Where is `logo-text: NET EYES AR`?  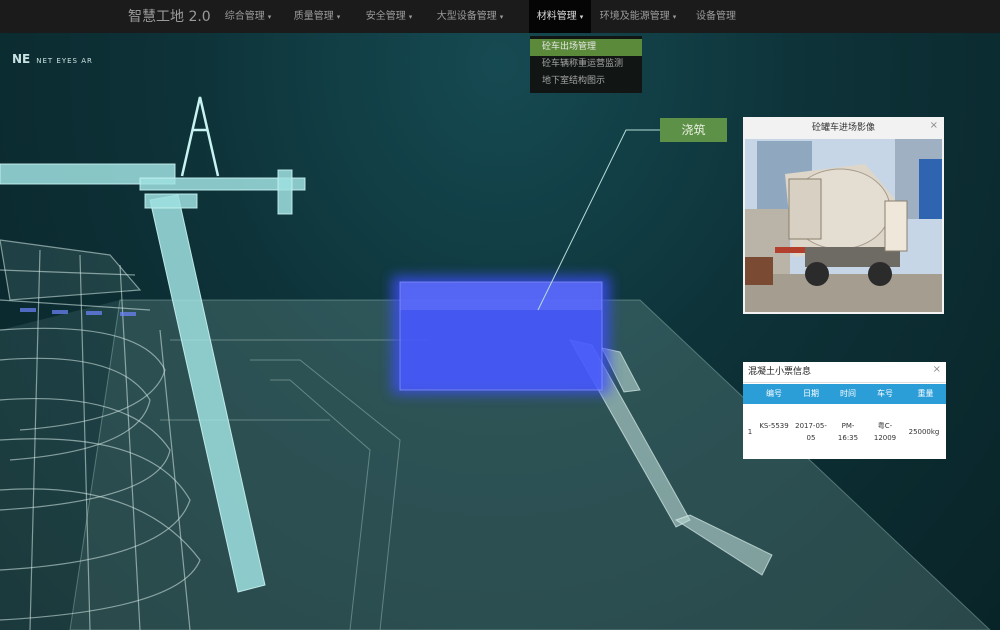 logo-text: NET EYES AR is located at coordinates (64, 61).